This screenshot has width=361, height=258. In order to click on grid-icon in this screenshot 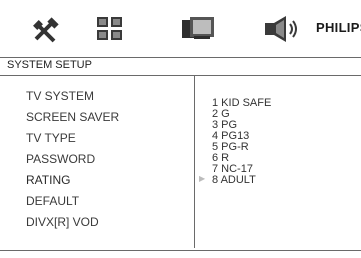, I will do `click(110, 29)`.